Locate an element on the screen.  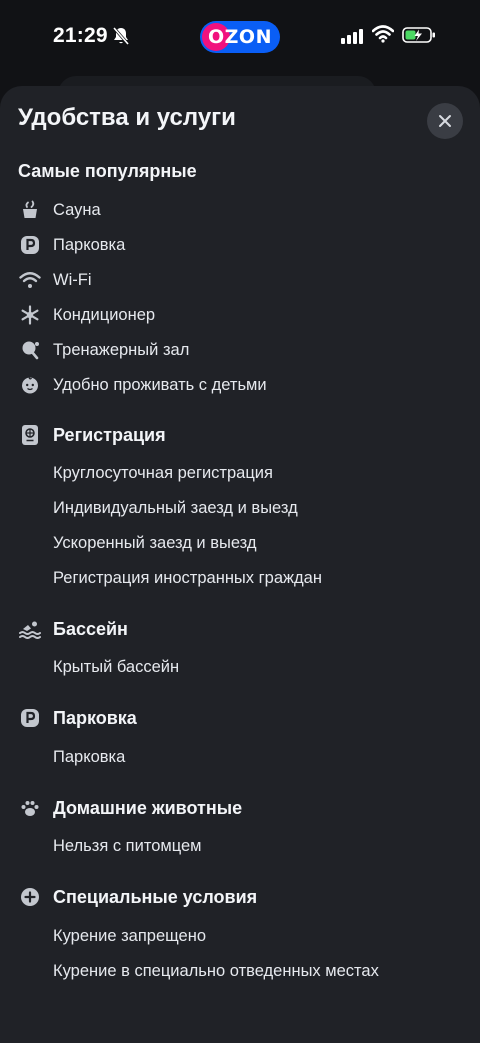
category-title: Специальные условия is located at coordinates (155, 896).